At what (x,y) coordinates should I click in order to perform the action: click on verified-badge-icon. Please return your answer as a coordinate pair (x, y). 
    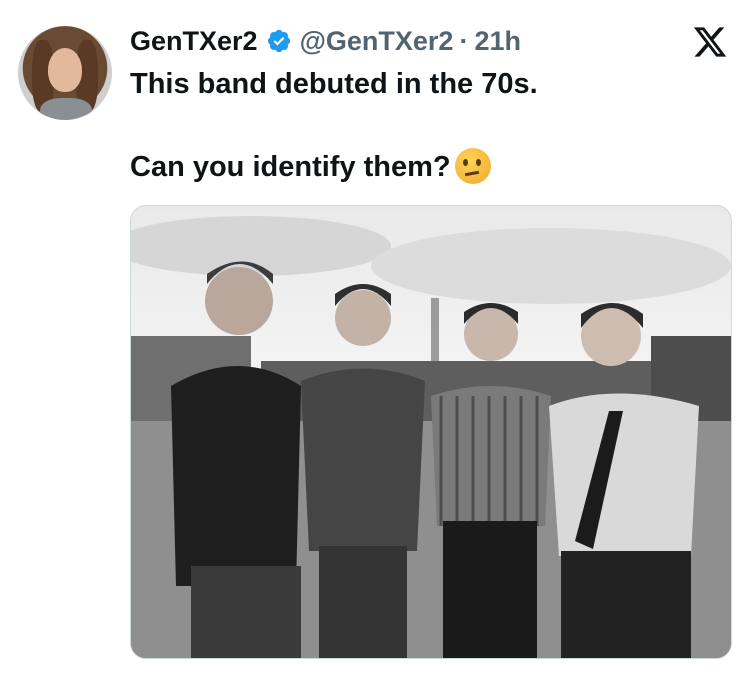
    Looking at the image, I should click on (279, 41).